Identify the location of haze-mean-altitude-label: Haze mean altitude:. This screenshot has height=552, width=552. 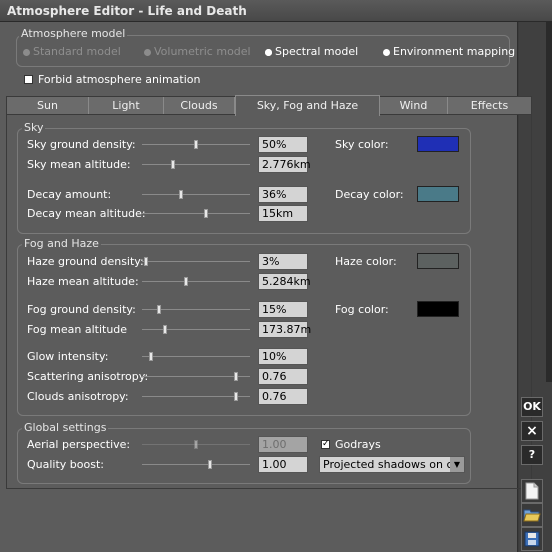
(83, 281).